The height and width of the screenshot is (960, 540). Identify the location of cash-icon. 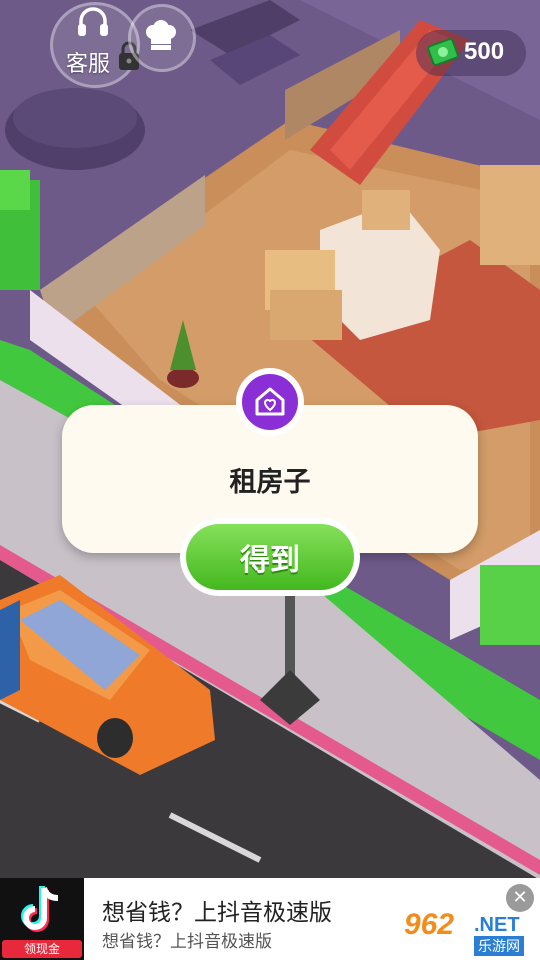
(443, 52).